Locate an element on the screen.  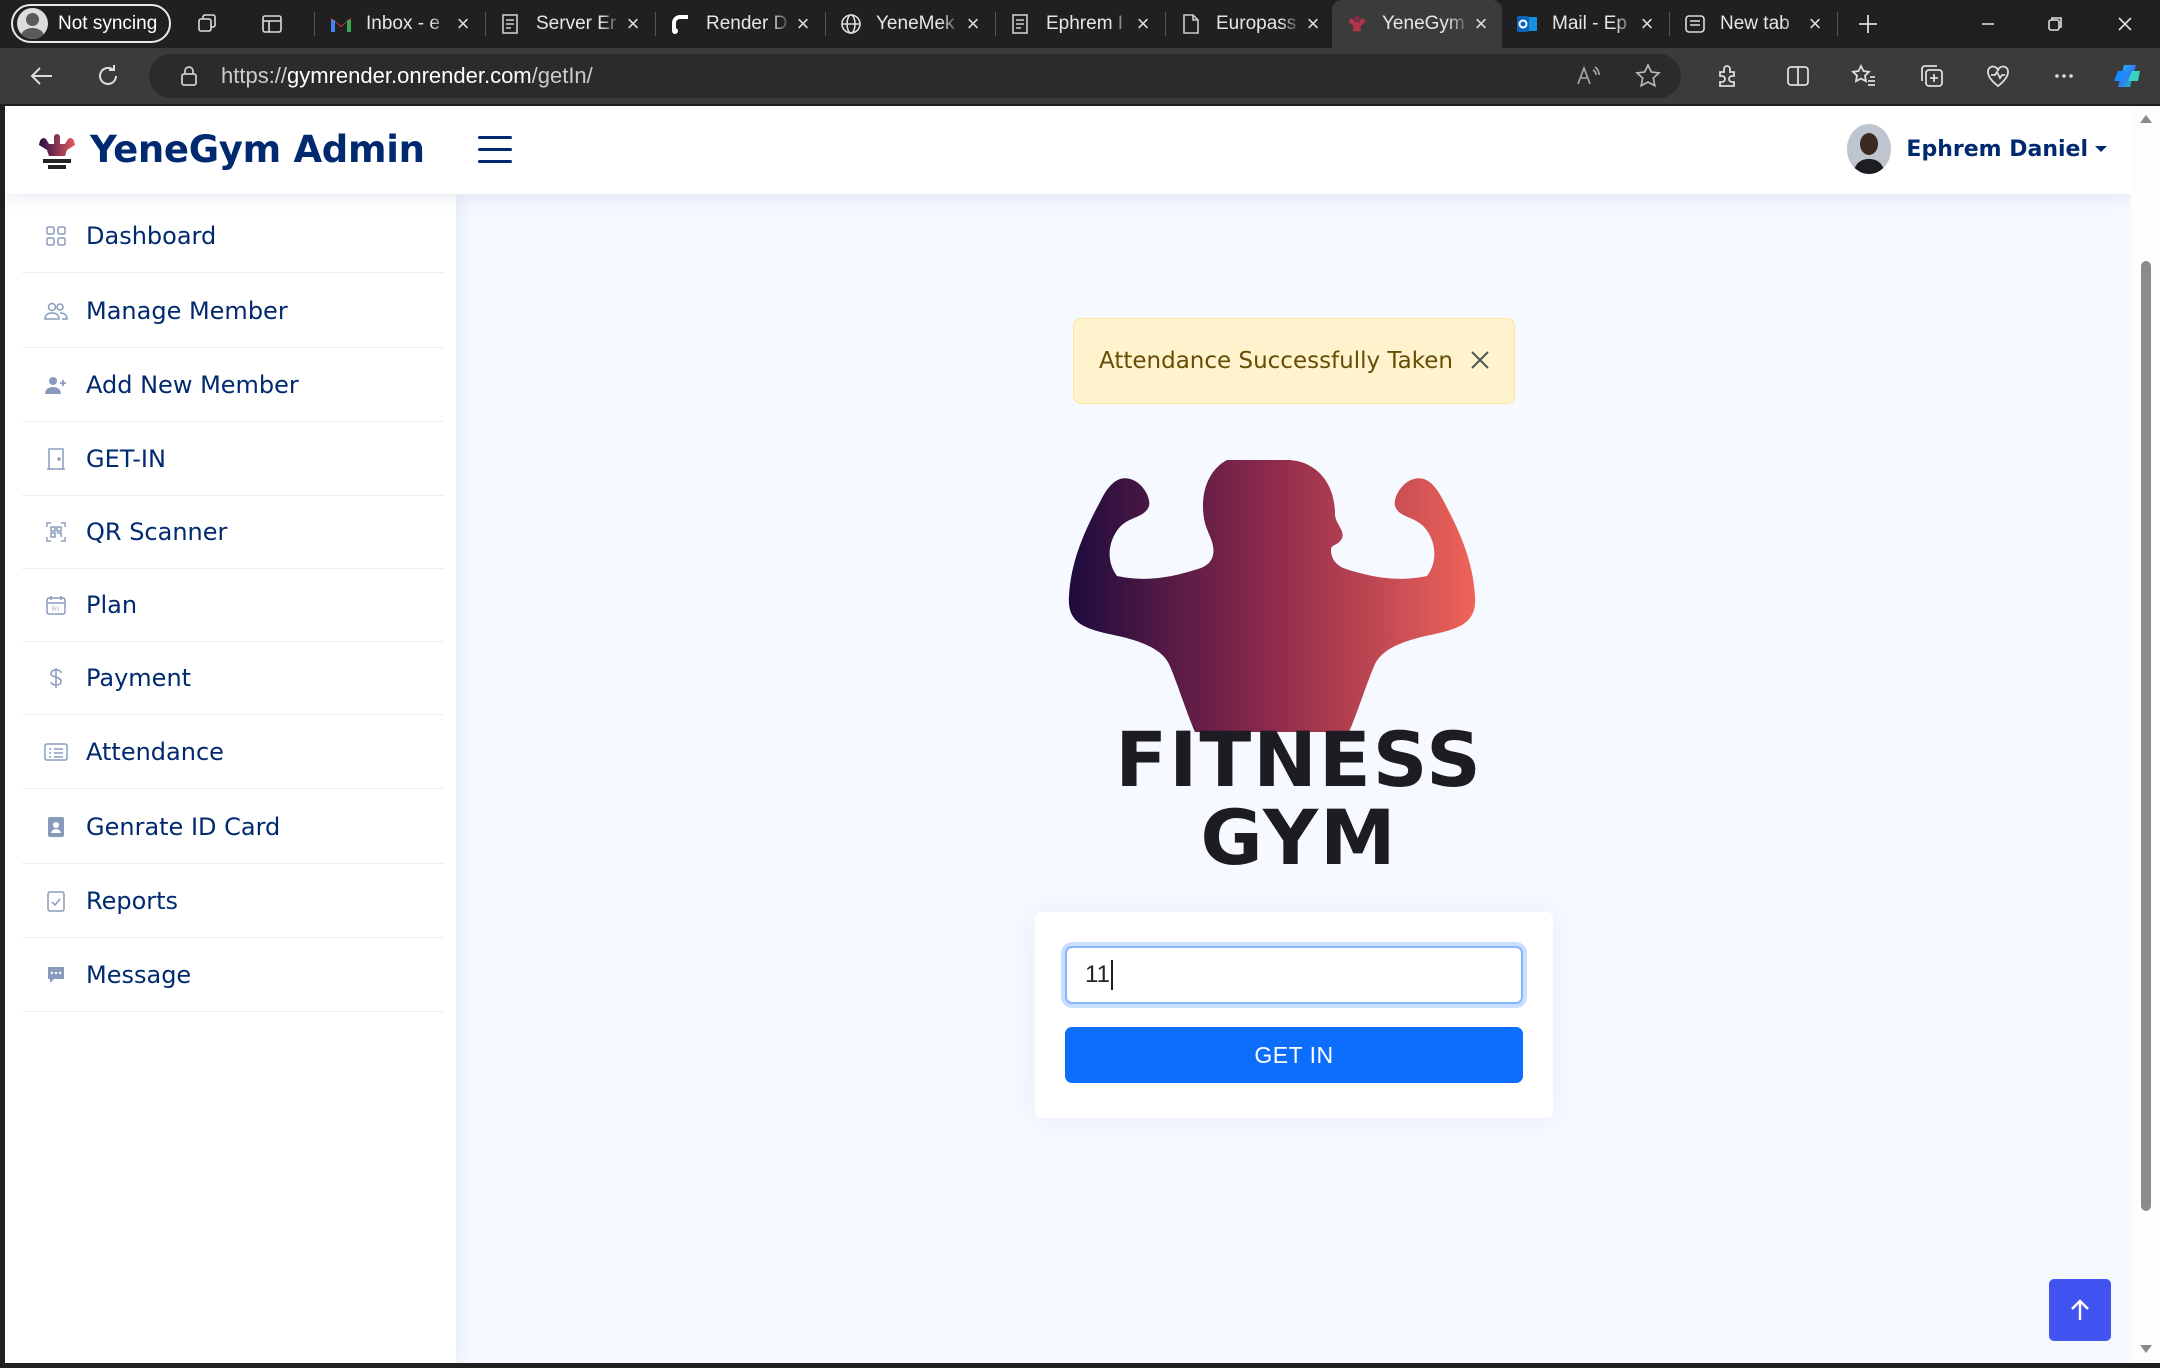
list-card-icon is located at coordinates (56, 752).